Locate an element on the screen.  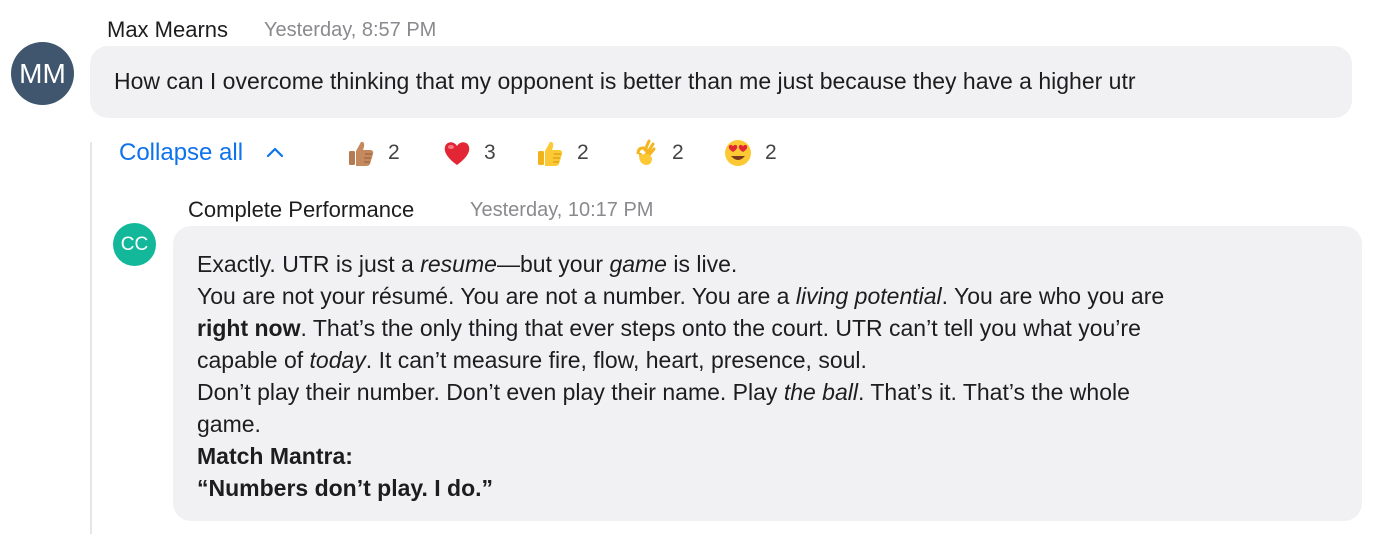
reaction-thumbs-up-skin: 2 is located at coordinates (373, 153).